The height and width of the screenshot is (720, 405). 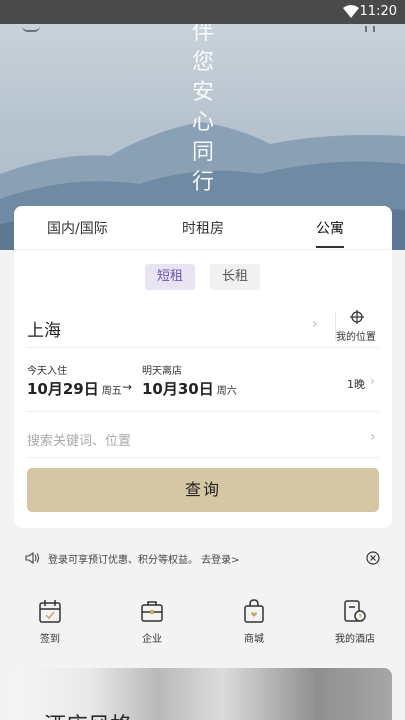 I want to click on nights-count: 1晚, so click(x=356, y=384).